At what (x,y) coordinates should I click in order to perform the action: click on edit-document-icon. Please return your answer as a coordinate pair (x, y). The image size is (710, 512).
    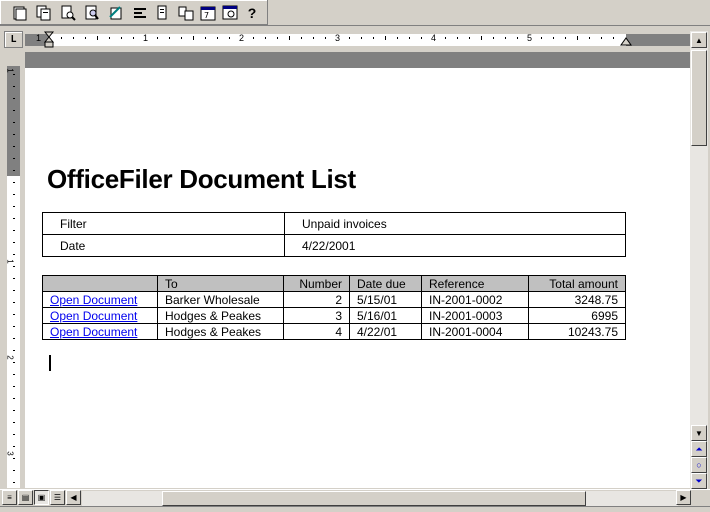
    Looking at the image, I should click on (116, 13).